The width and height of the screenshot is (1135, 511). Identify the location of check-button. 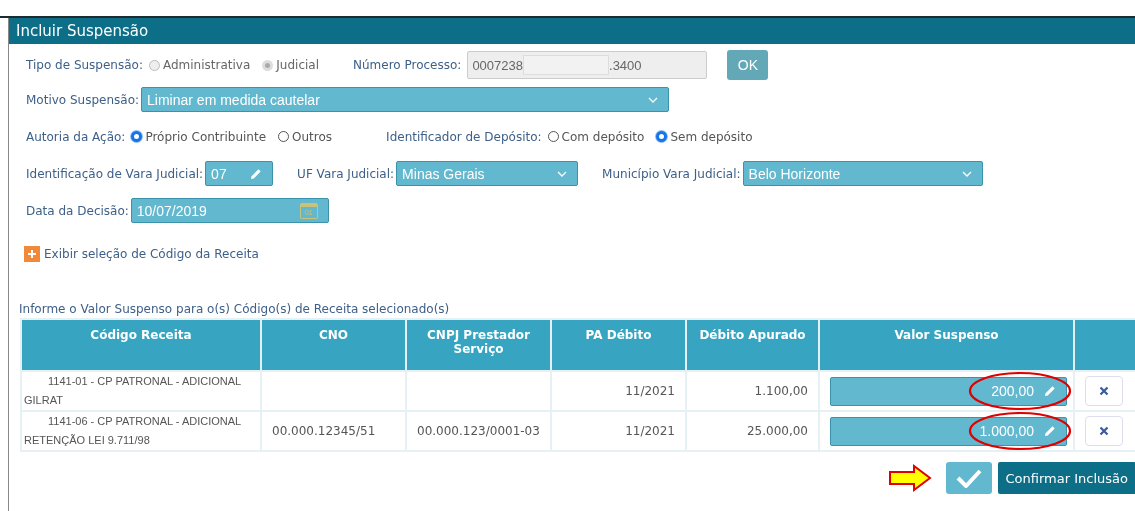
(968, 478).